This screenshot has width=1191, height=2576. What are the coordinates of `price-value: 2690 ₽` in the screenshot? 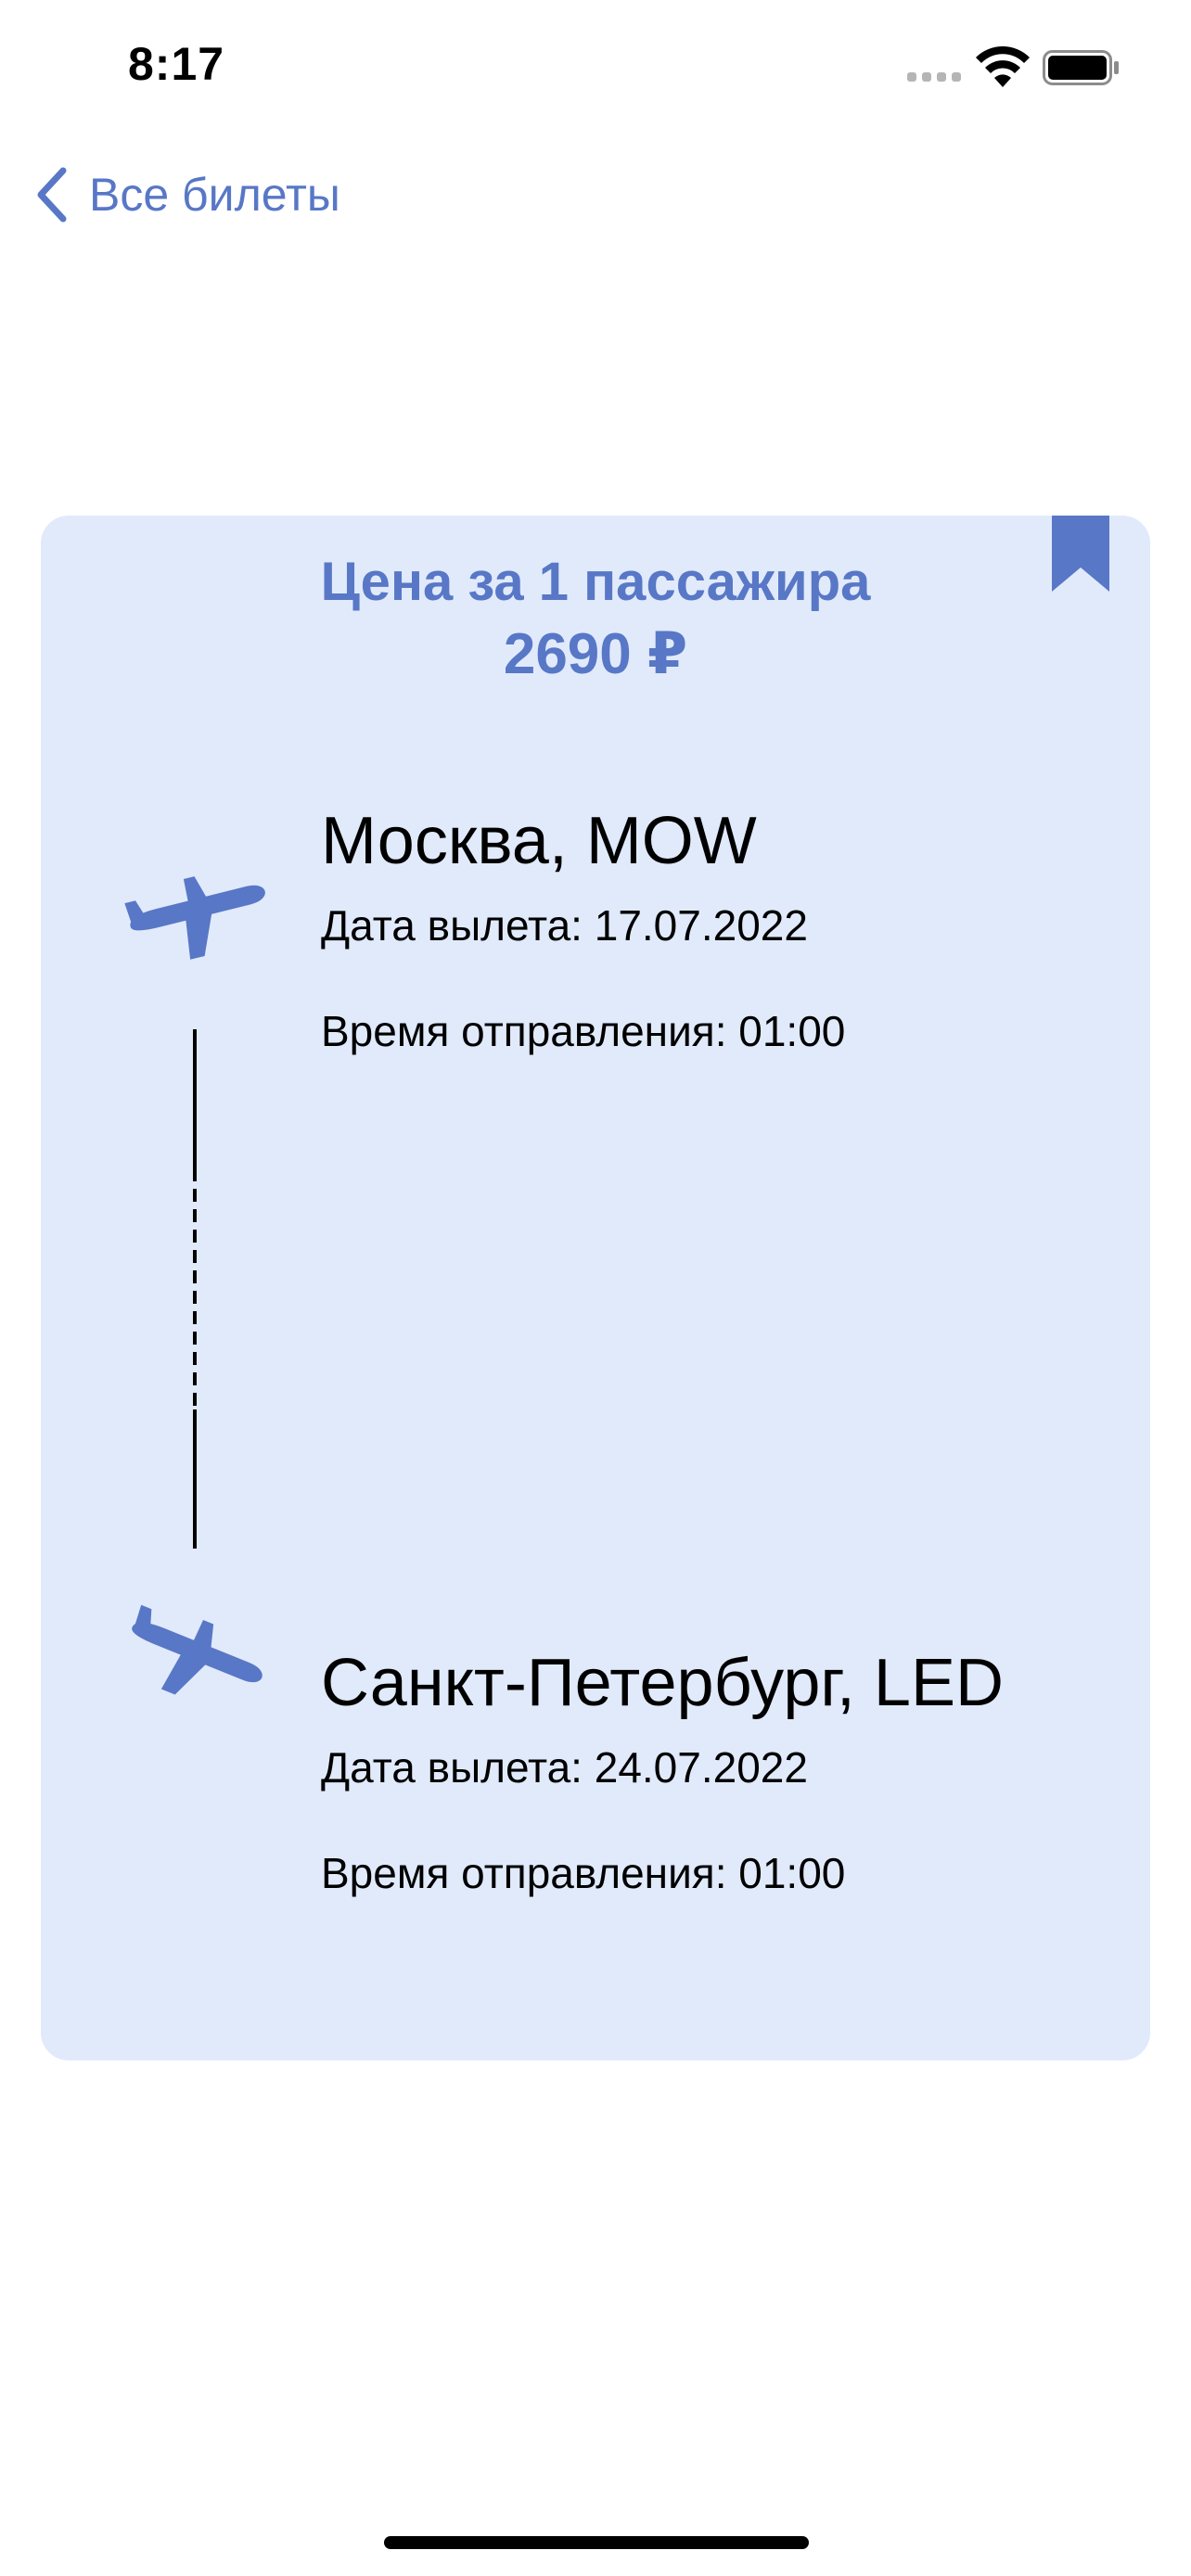 It's located at (595, 654).